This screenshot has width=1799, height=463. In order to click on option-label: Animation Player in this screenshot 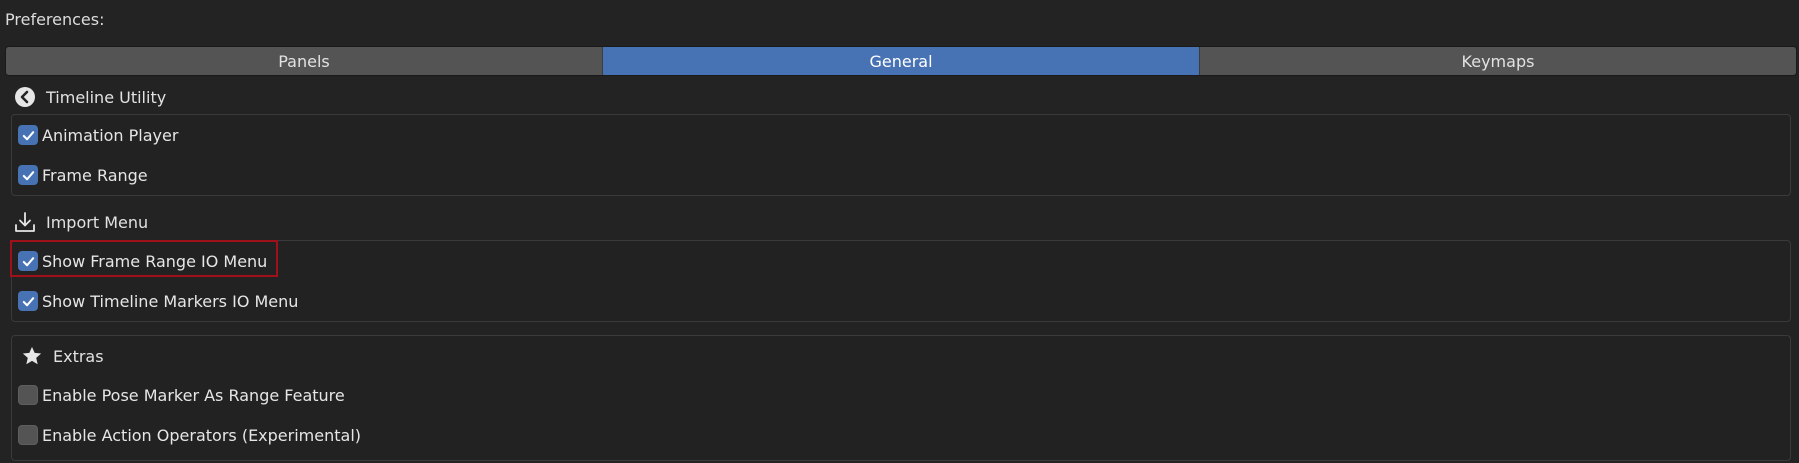, I will do `click(110, 135)`.